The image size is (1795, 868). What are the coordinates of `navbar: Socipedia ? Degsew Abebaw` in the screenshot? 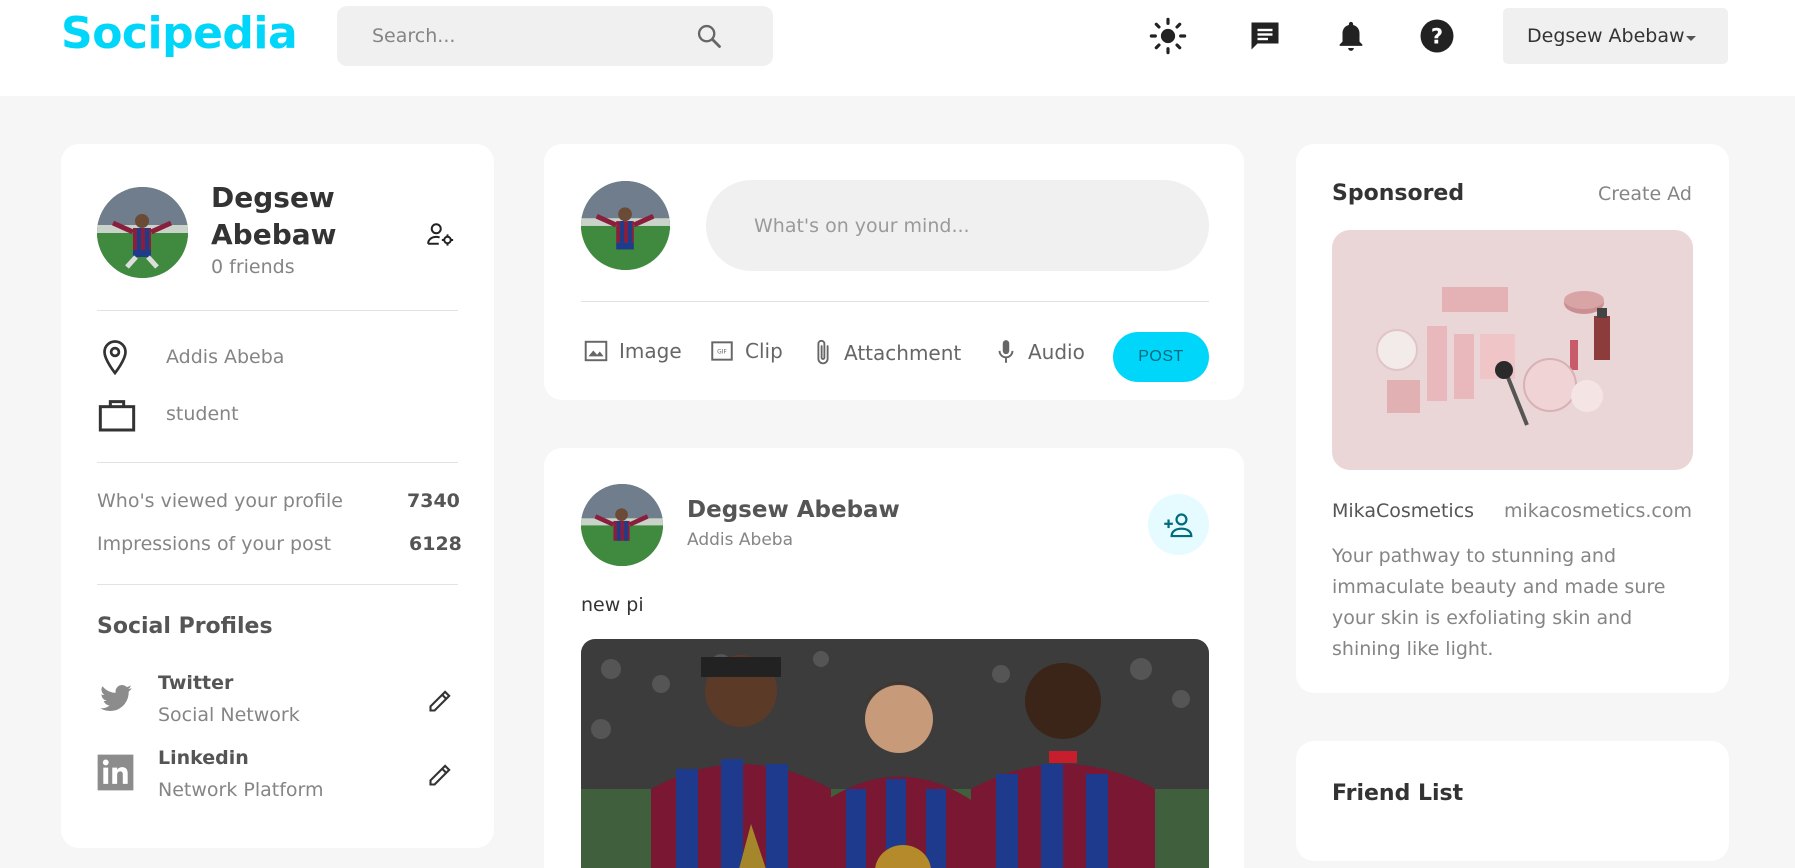 It's located at (897, 48).